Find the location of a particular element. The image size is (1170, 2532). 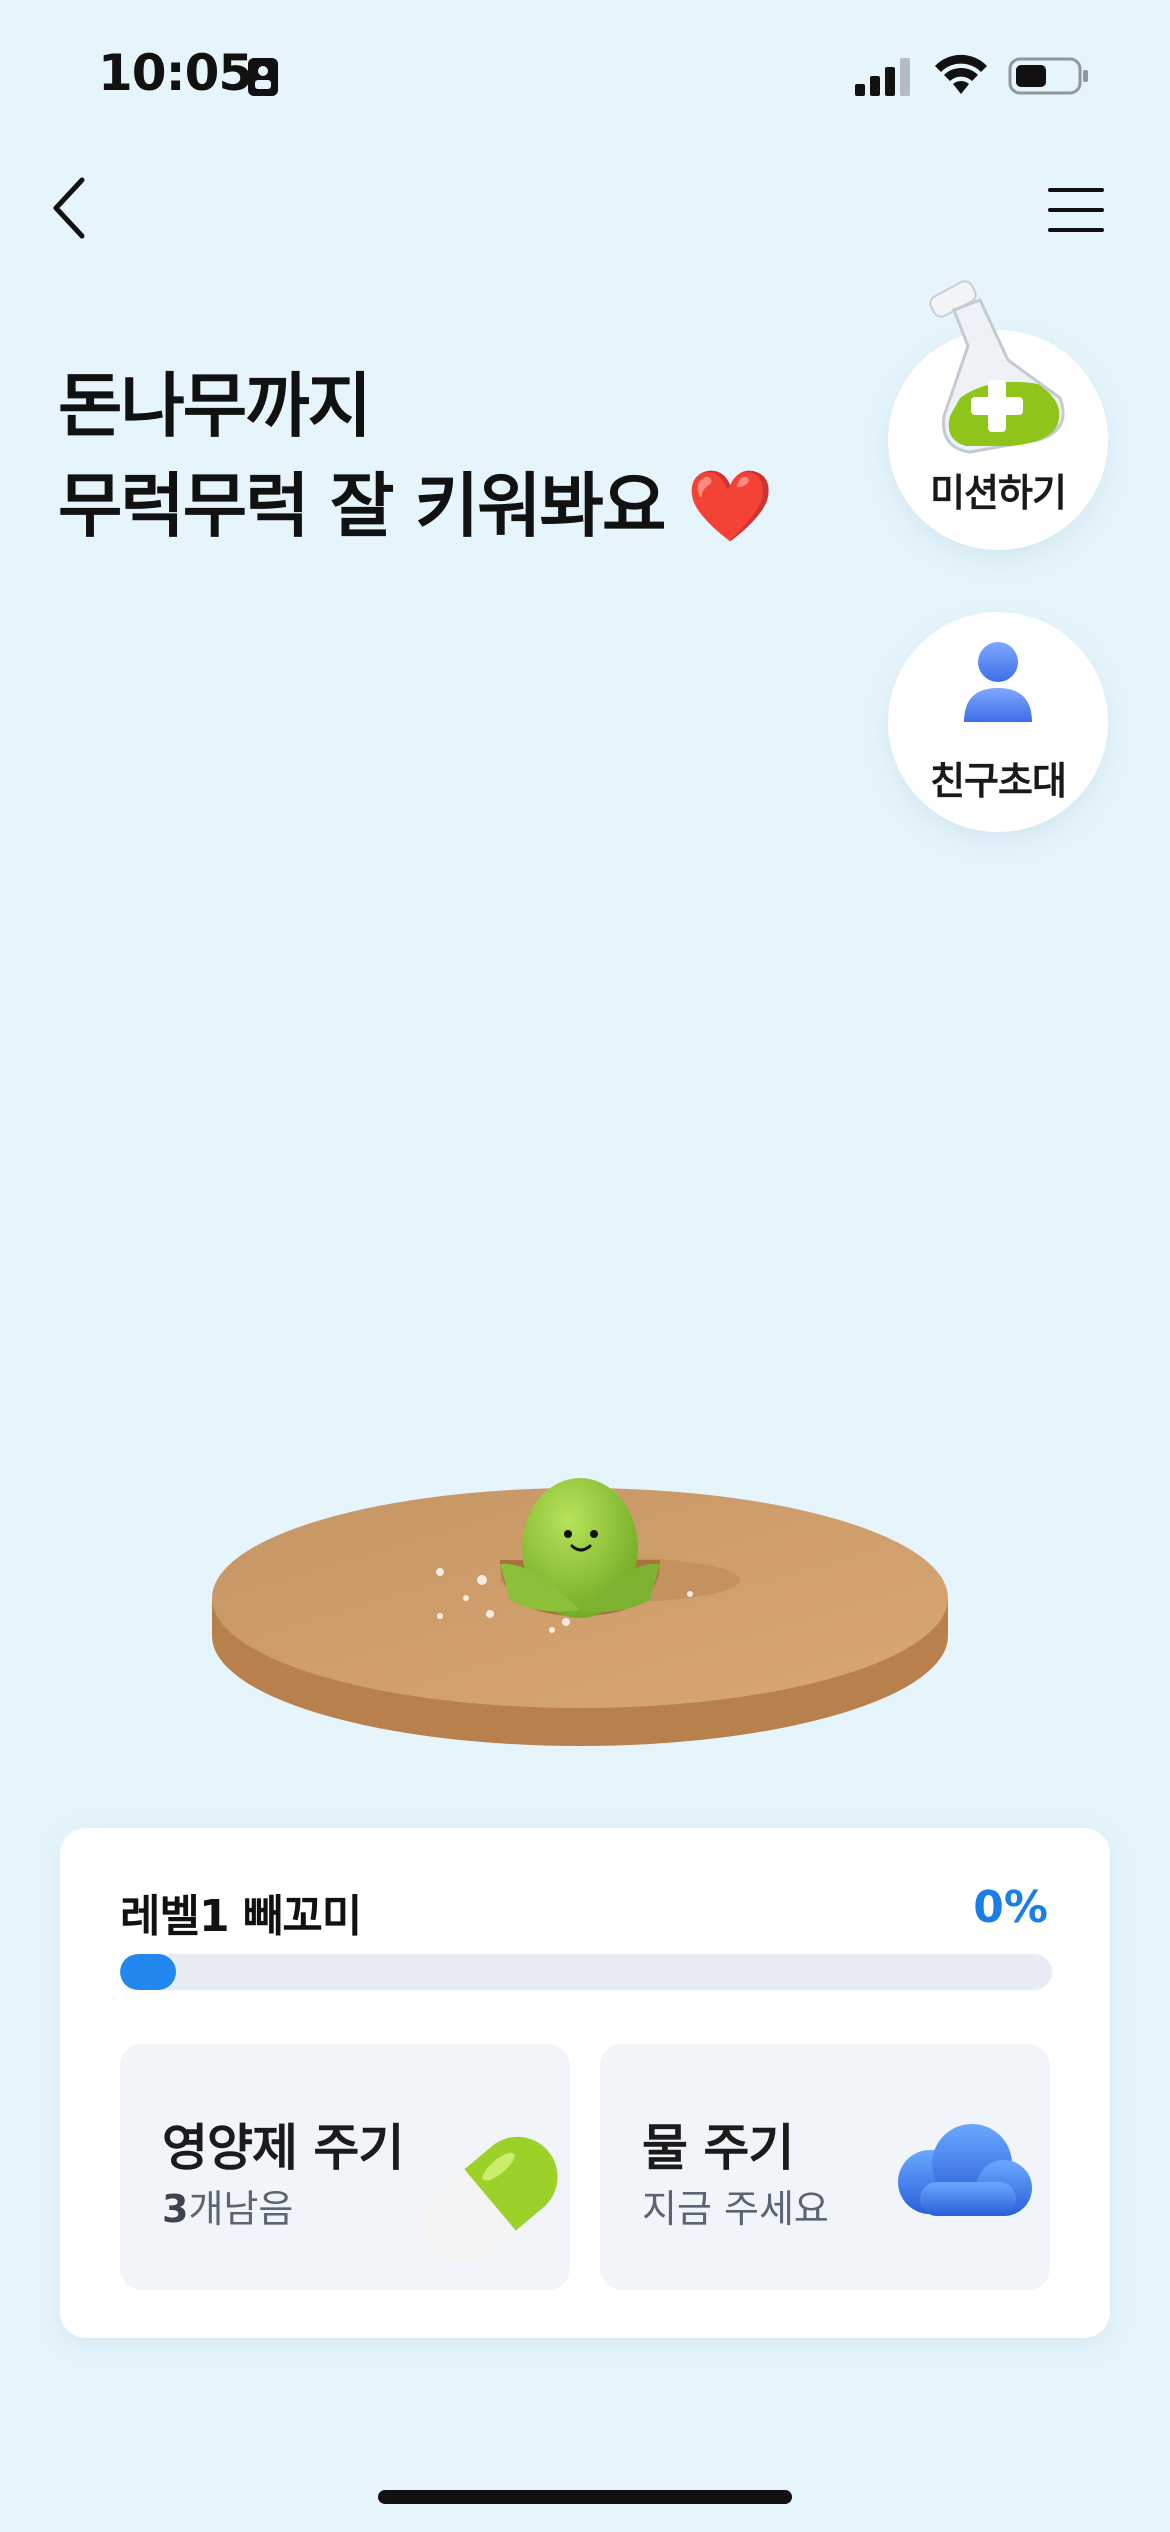

person-icon is located at coordinates (998, 682).